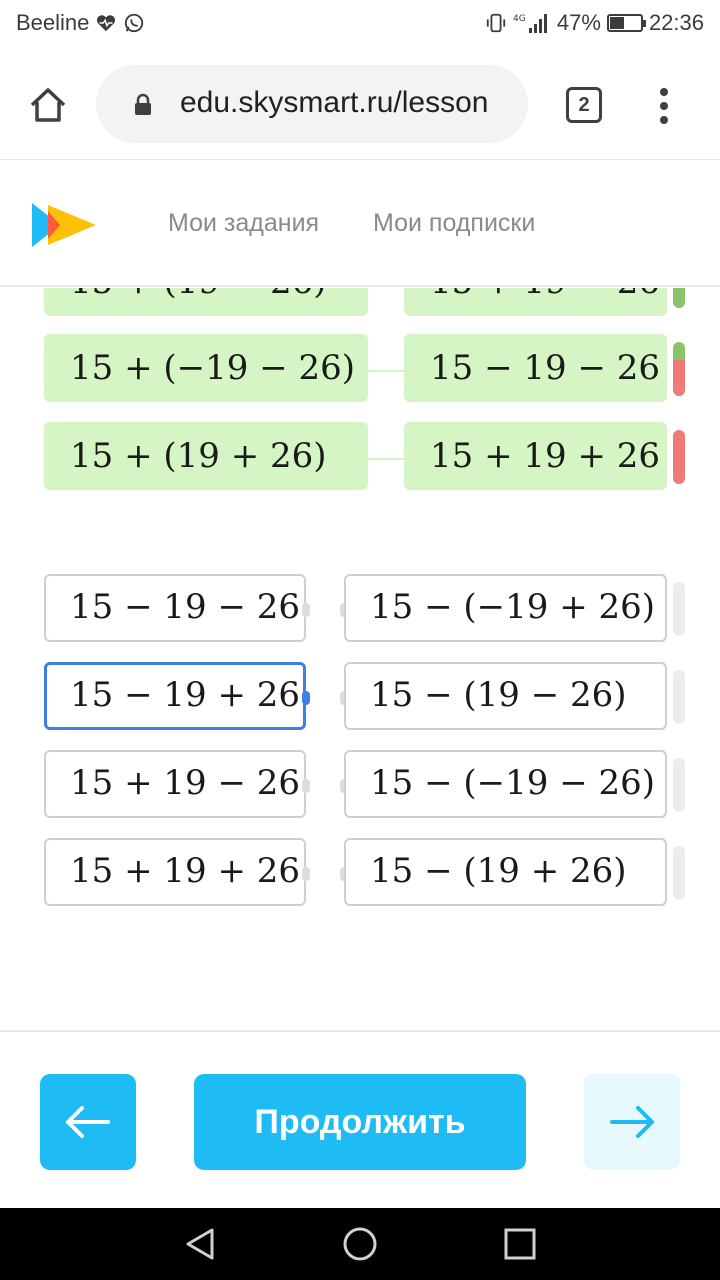 This screenshot has width=720, height=1280. I want to click on site-header: Мои задания Мои подписки, so click(360, 224).